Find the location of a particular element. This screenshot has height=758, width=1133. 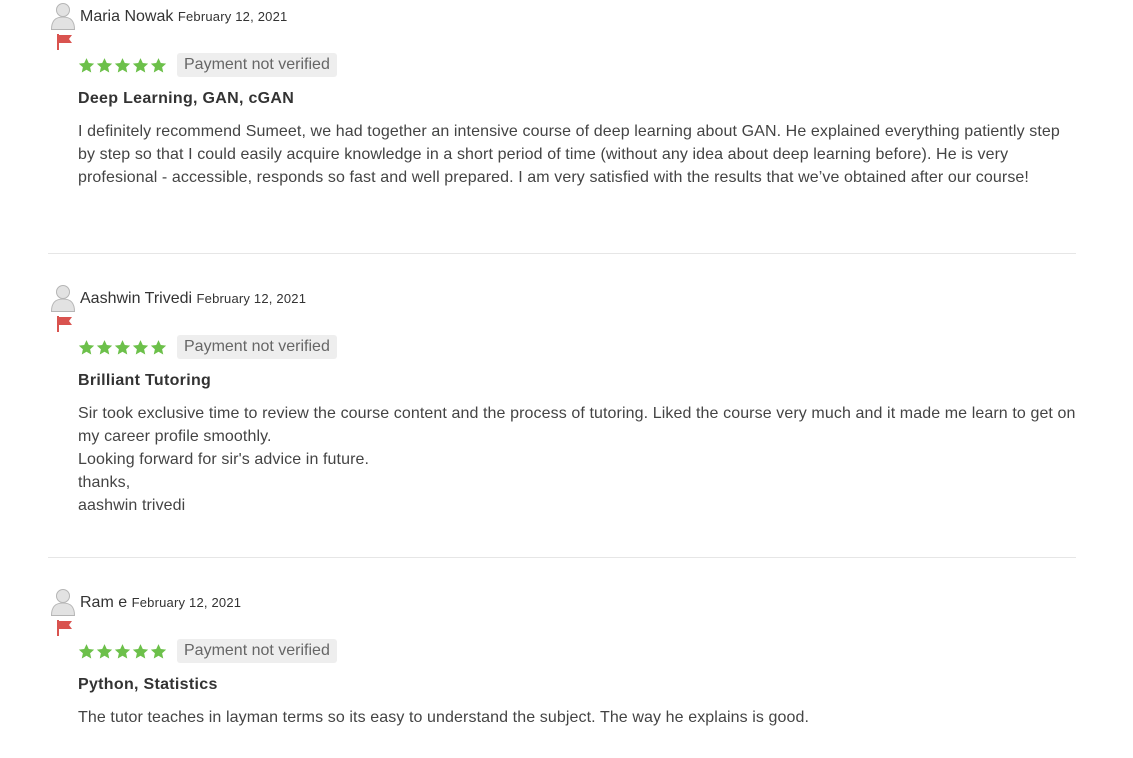

review-text: thanks, is located at coordinates (104, 482).